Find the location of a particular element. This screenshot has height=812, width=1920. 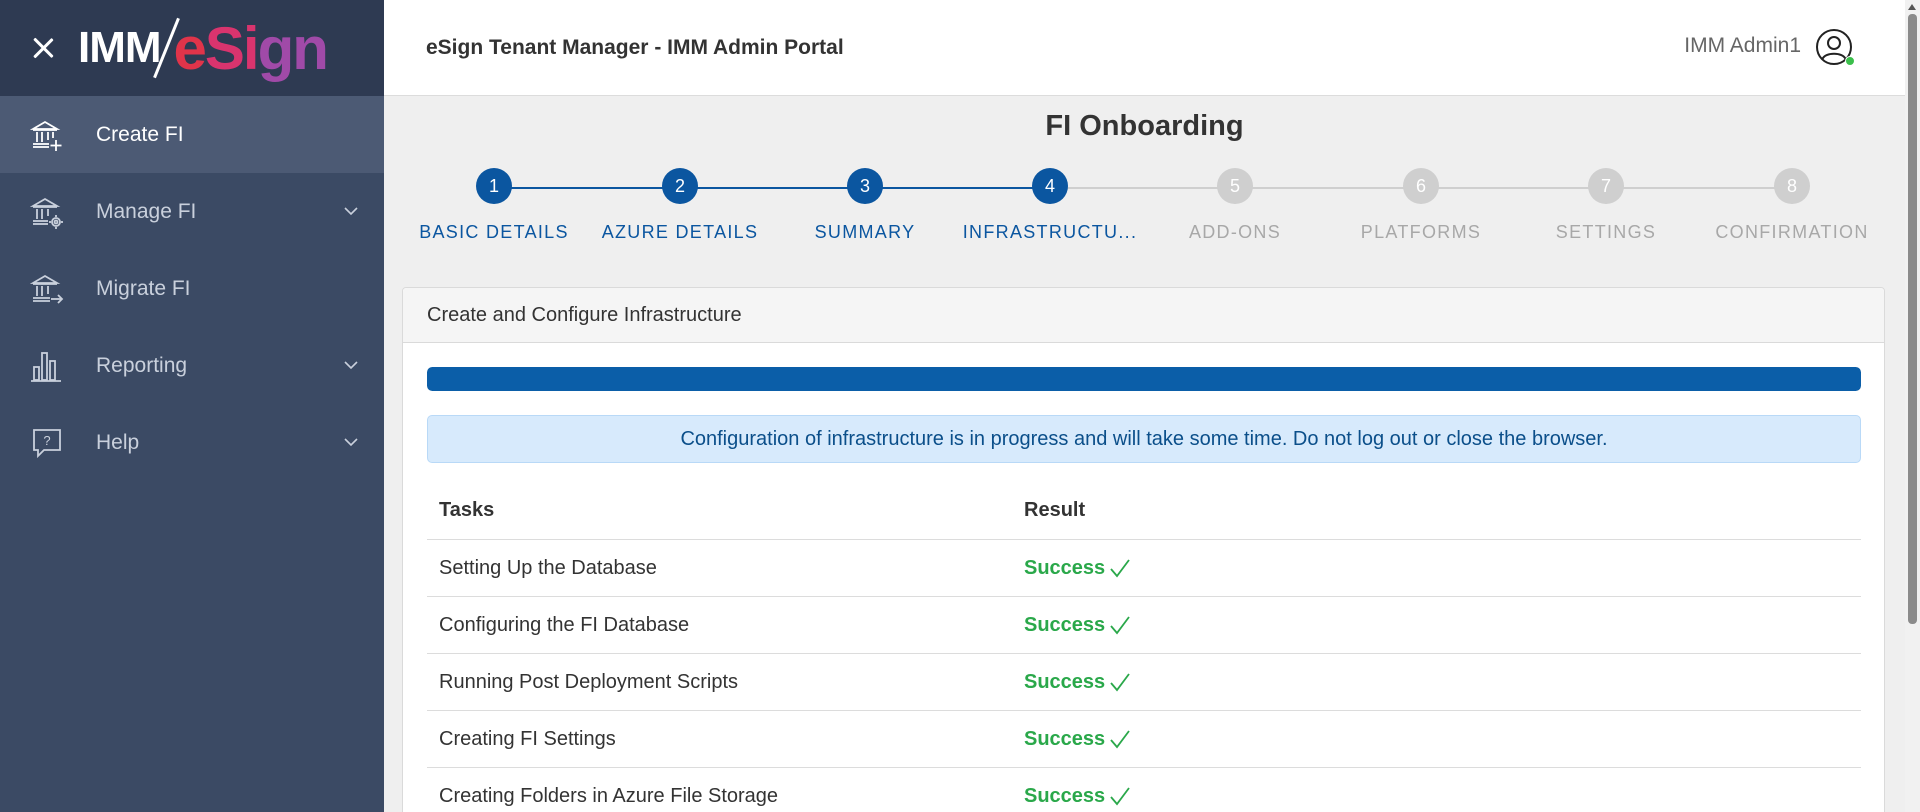

card-title: Create and Configure Infrastructure is located at coordinates (1143, 315).